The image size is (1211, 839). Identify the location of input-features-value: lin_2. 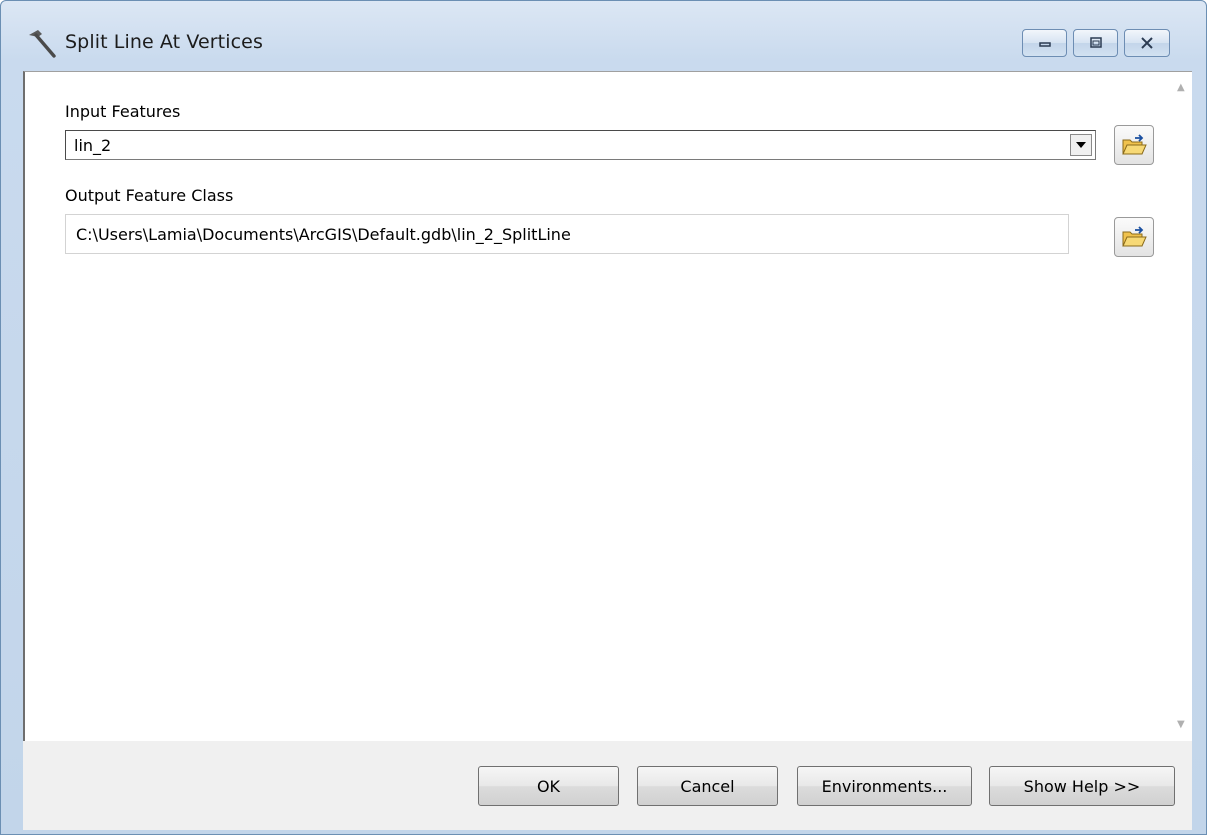
(93, 145).